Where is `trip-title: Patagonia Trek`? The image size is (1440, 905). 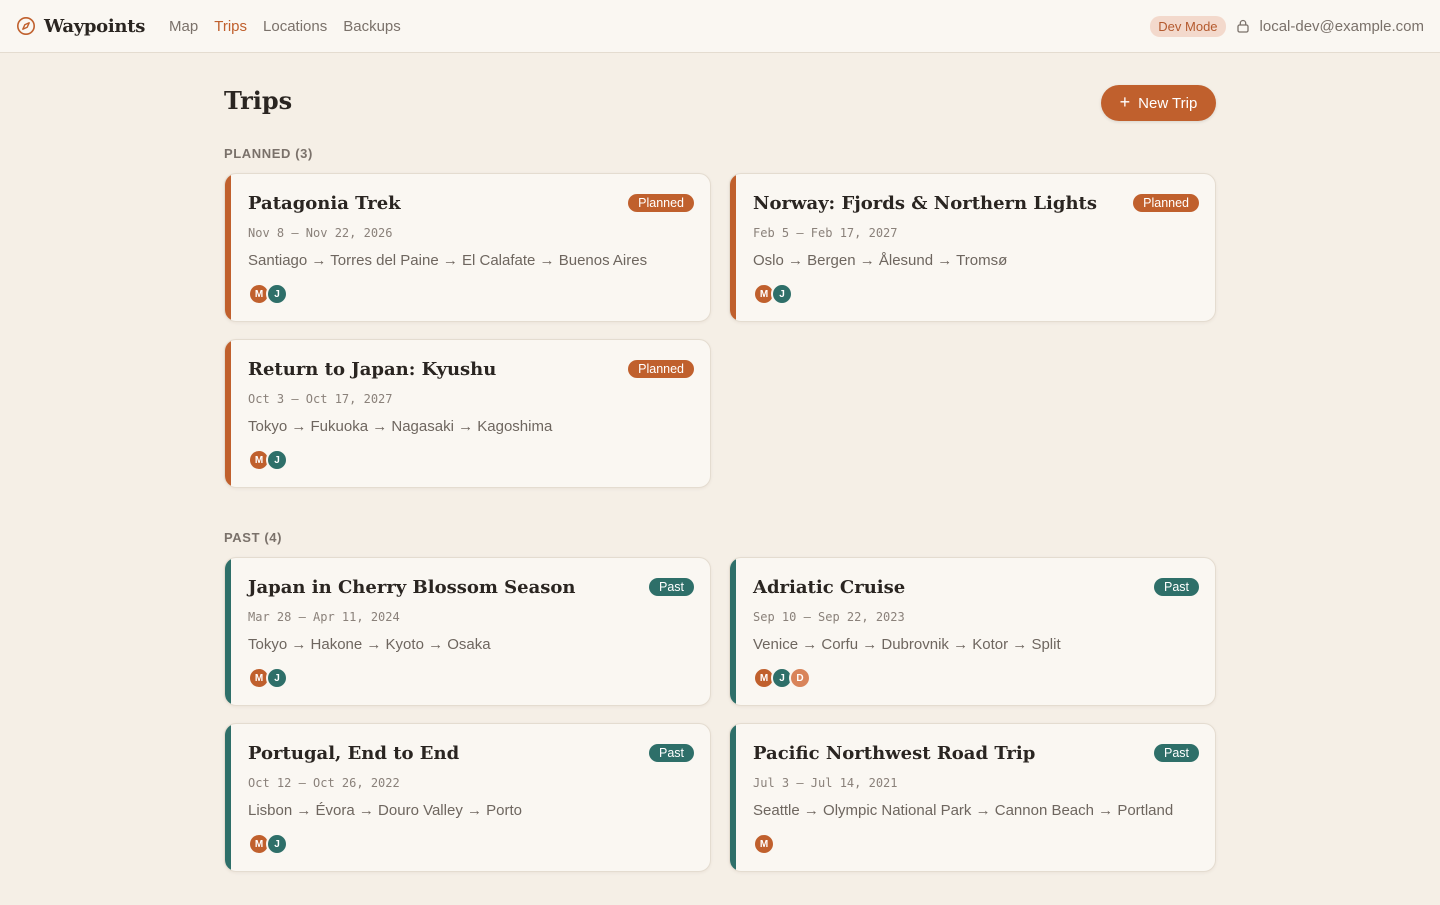
trip-title: Patagonia Trek is located at coordinates (324, 203).